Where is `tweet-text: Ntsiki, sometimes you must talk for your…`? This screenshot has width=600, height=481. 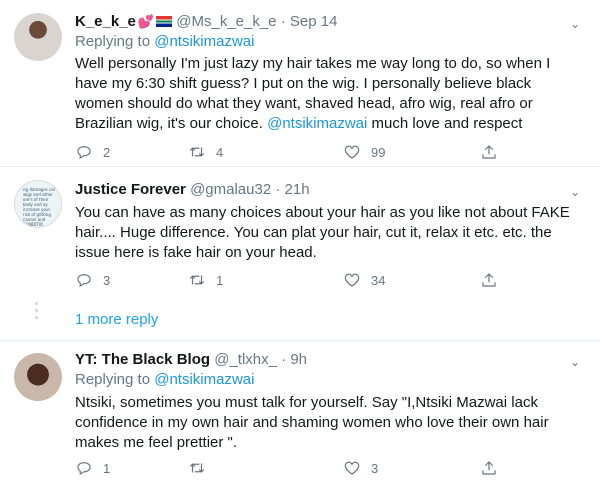
tweet-text: Ntsiki, sometimes you must talk for your… is located at coordinates (312, 422).